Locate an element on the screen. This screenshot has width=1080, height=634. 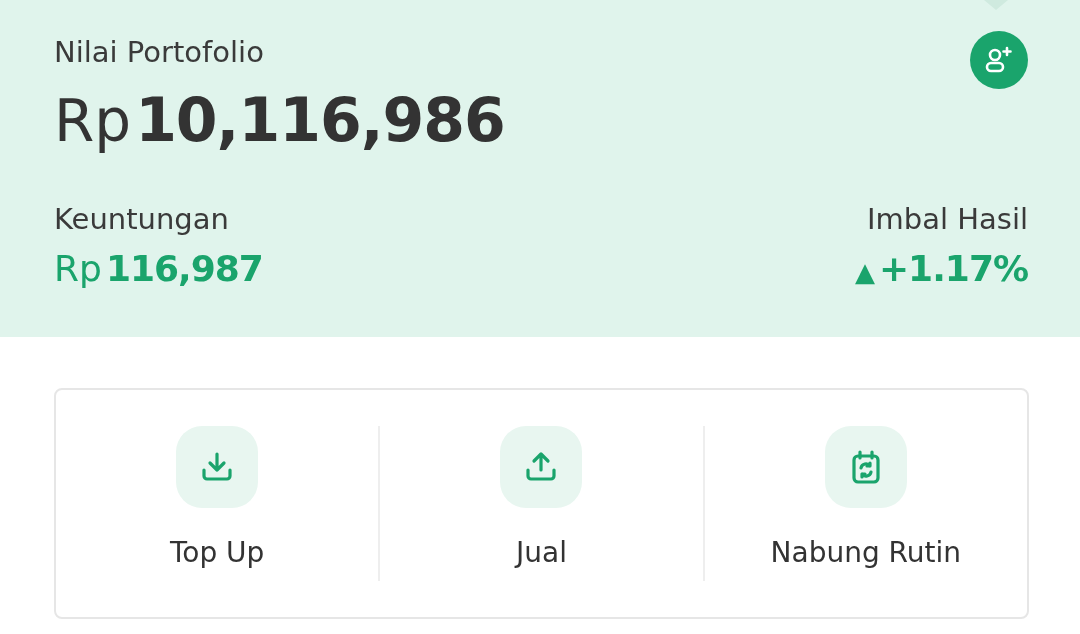
up-arrow-icon: ▲ is located at coordinates (864, 272).